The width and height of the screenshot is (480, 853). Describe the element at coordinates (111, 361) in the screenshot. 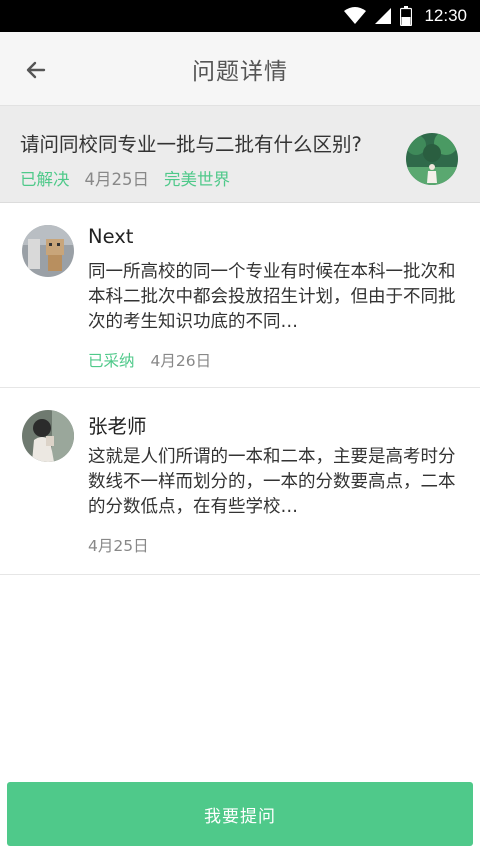

I see `answer-status: 已采纳` at that location.